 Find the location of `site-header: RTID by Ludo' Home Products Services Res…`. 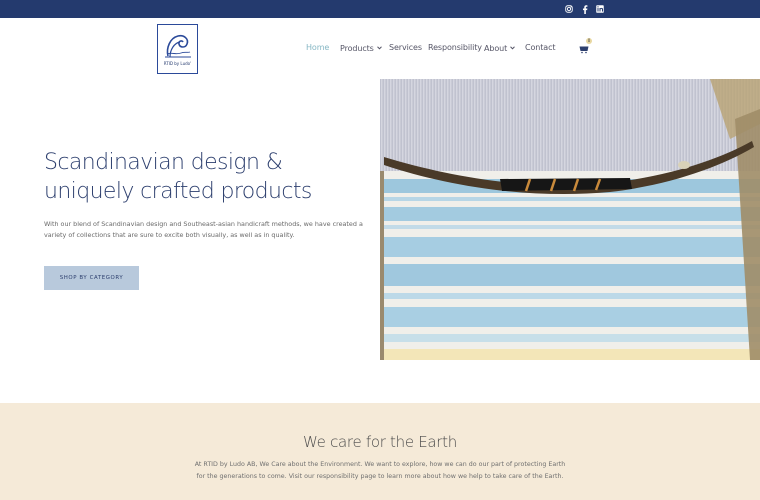

site-header: RTID by Ludo' Home Products Services Res… is located at coordinates (380, 48).